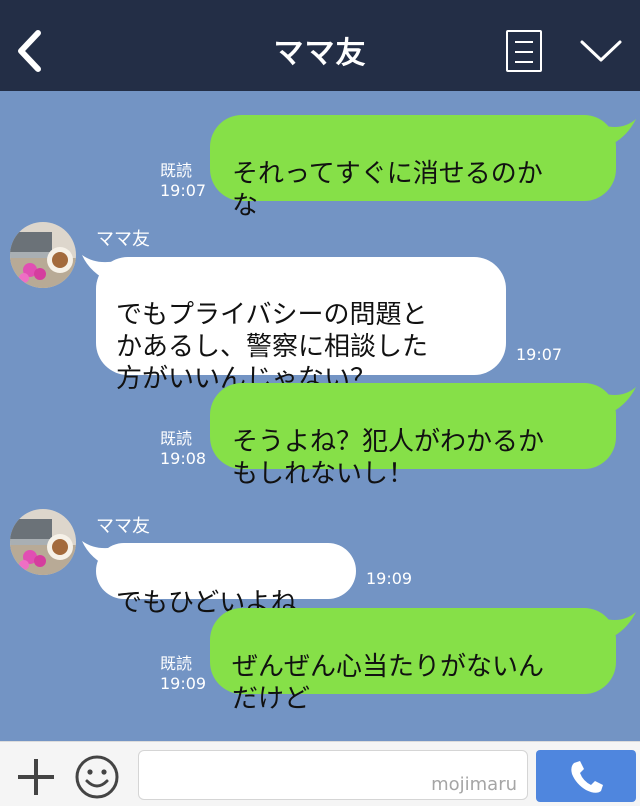 This screenshot has width=640, height=806. What do you see at coordinates (320, 53) in the screenshot?
I see `chat-title: ママ友` at bounding box center [320, 53].